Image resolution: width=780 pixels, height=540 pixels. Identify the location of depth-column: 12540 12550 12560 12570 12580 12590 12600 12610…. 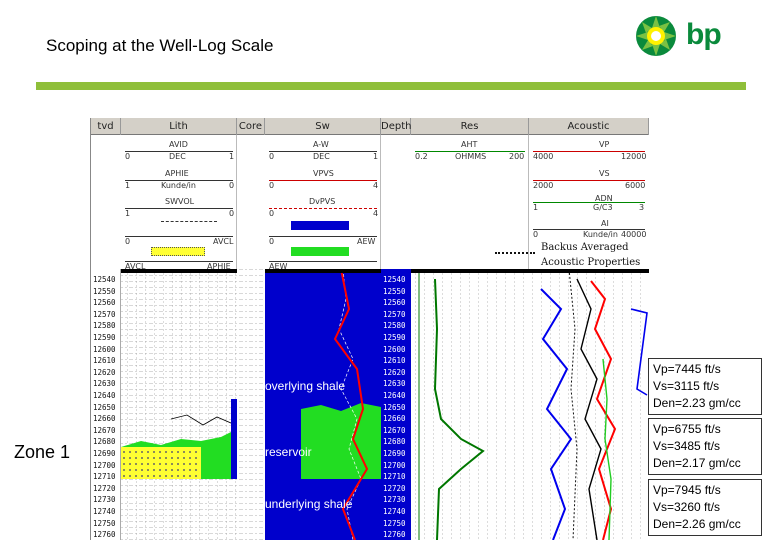
(396, 404).